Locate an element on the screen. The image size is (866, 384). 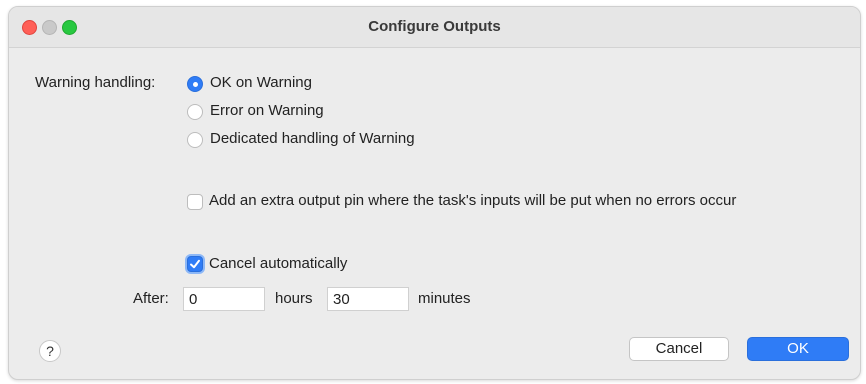
checkmark-icon is located at coordinates (195, 264).